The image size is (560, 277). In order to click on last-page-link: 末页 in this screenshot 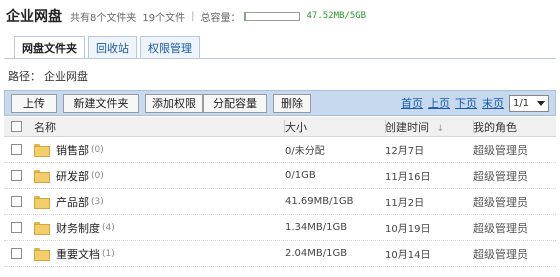, I will do `click(493, 103)`.